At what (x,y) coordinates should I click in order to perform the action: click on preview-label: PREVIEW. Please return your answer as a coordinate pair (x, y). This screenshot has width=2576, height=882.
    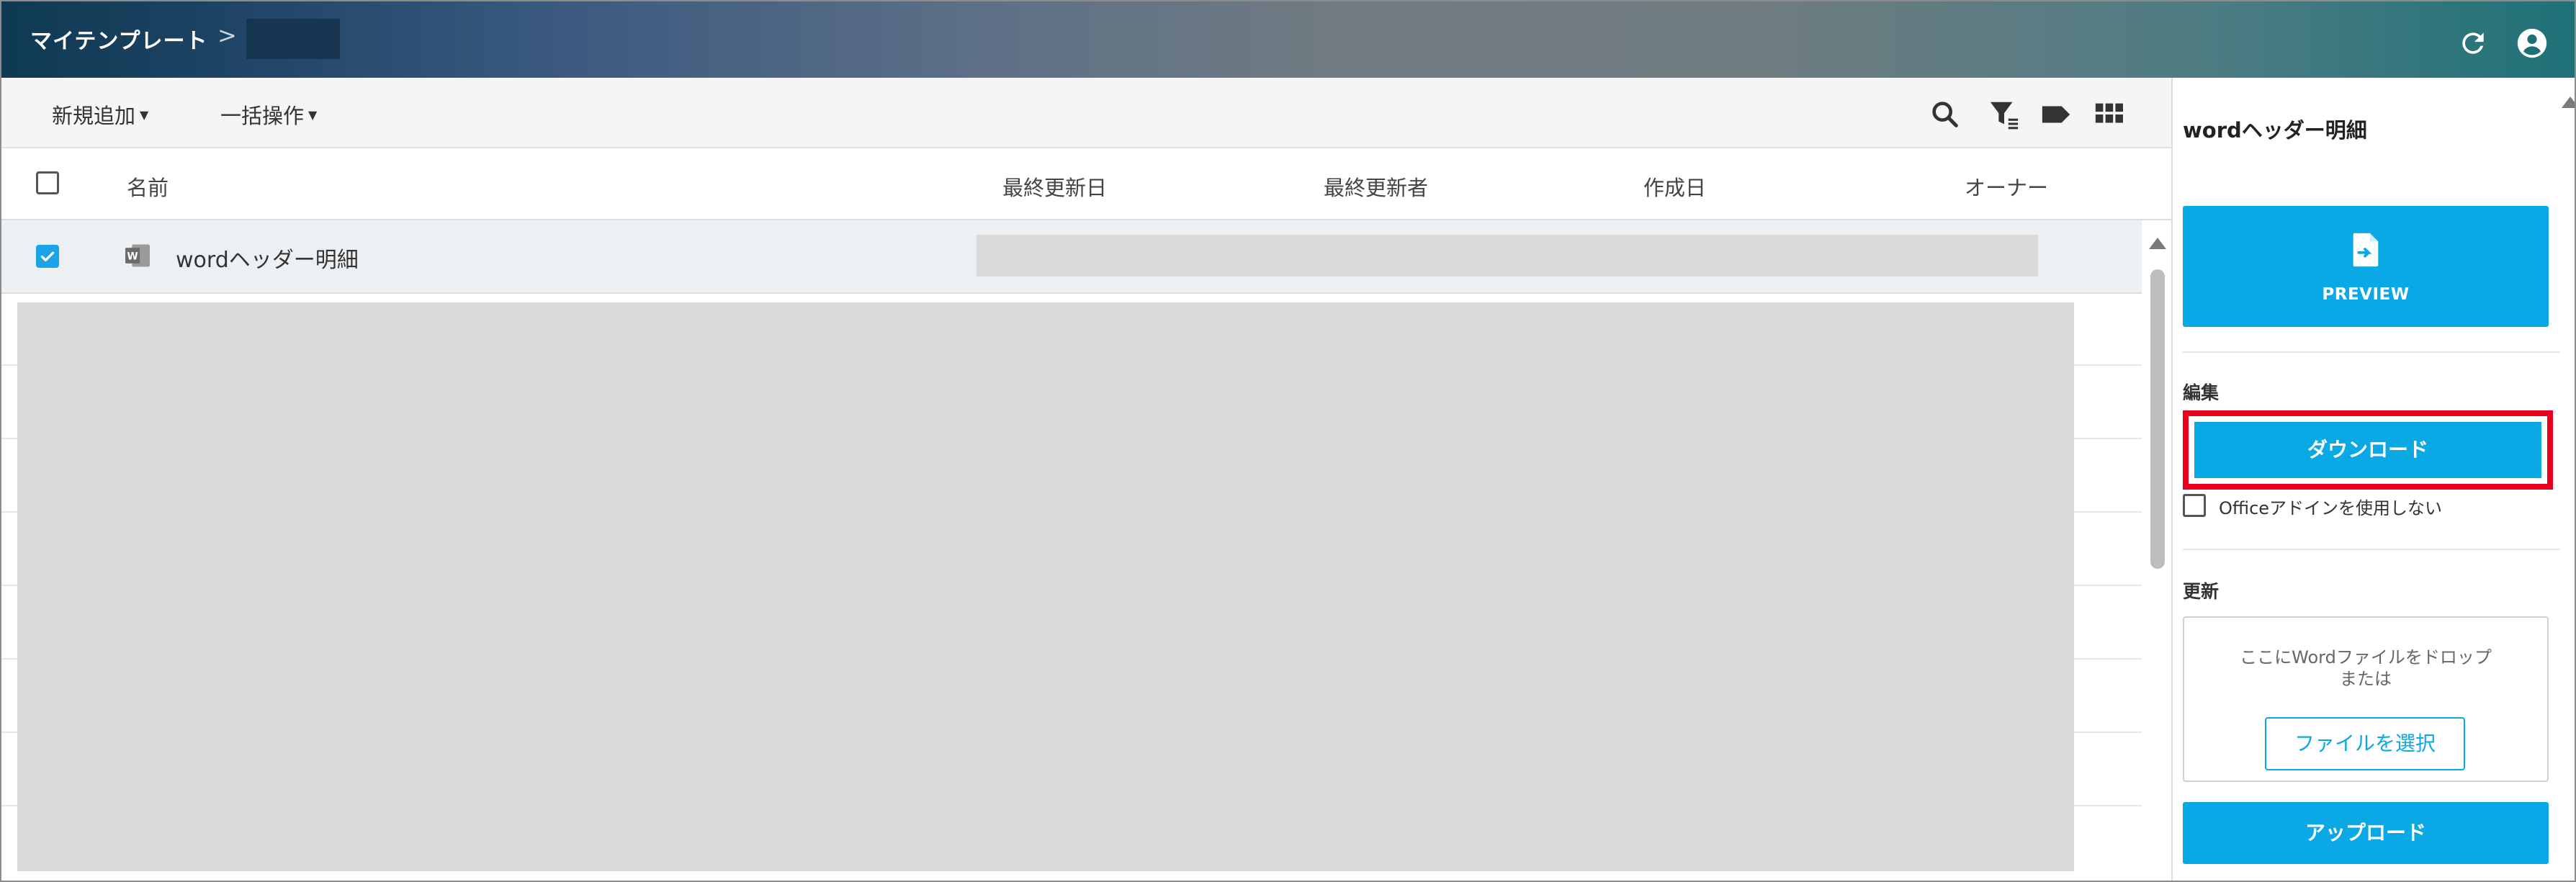
    Looking at the image, I should click on (2366, 294).